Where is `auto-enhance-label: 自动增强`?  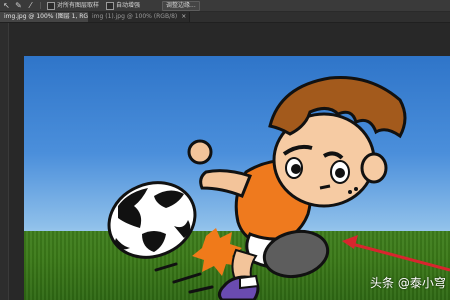 auto-enhance-label: 自动增强 is located at coordinates (128, 5).